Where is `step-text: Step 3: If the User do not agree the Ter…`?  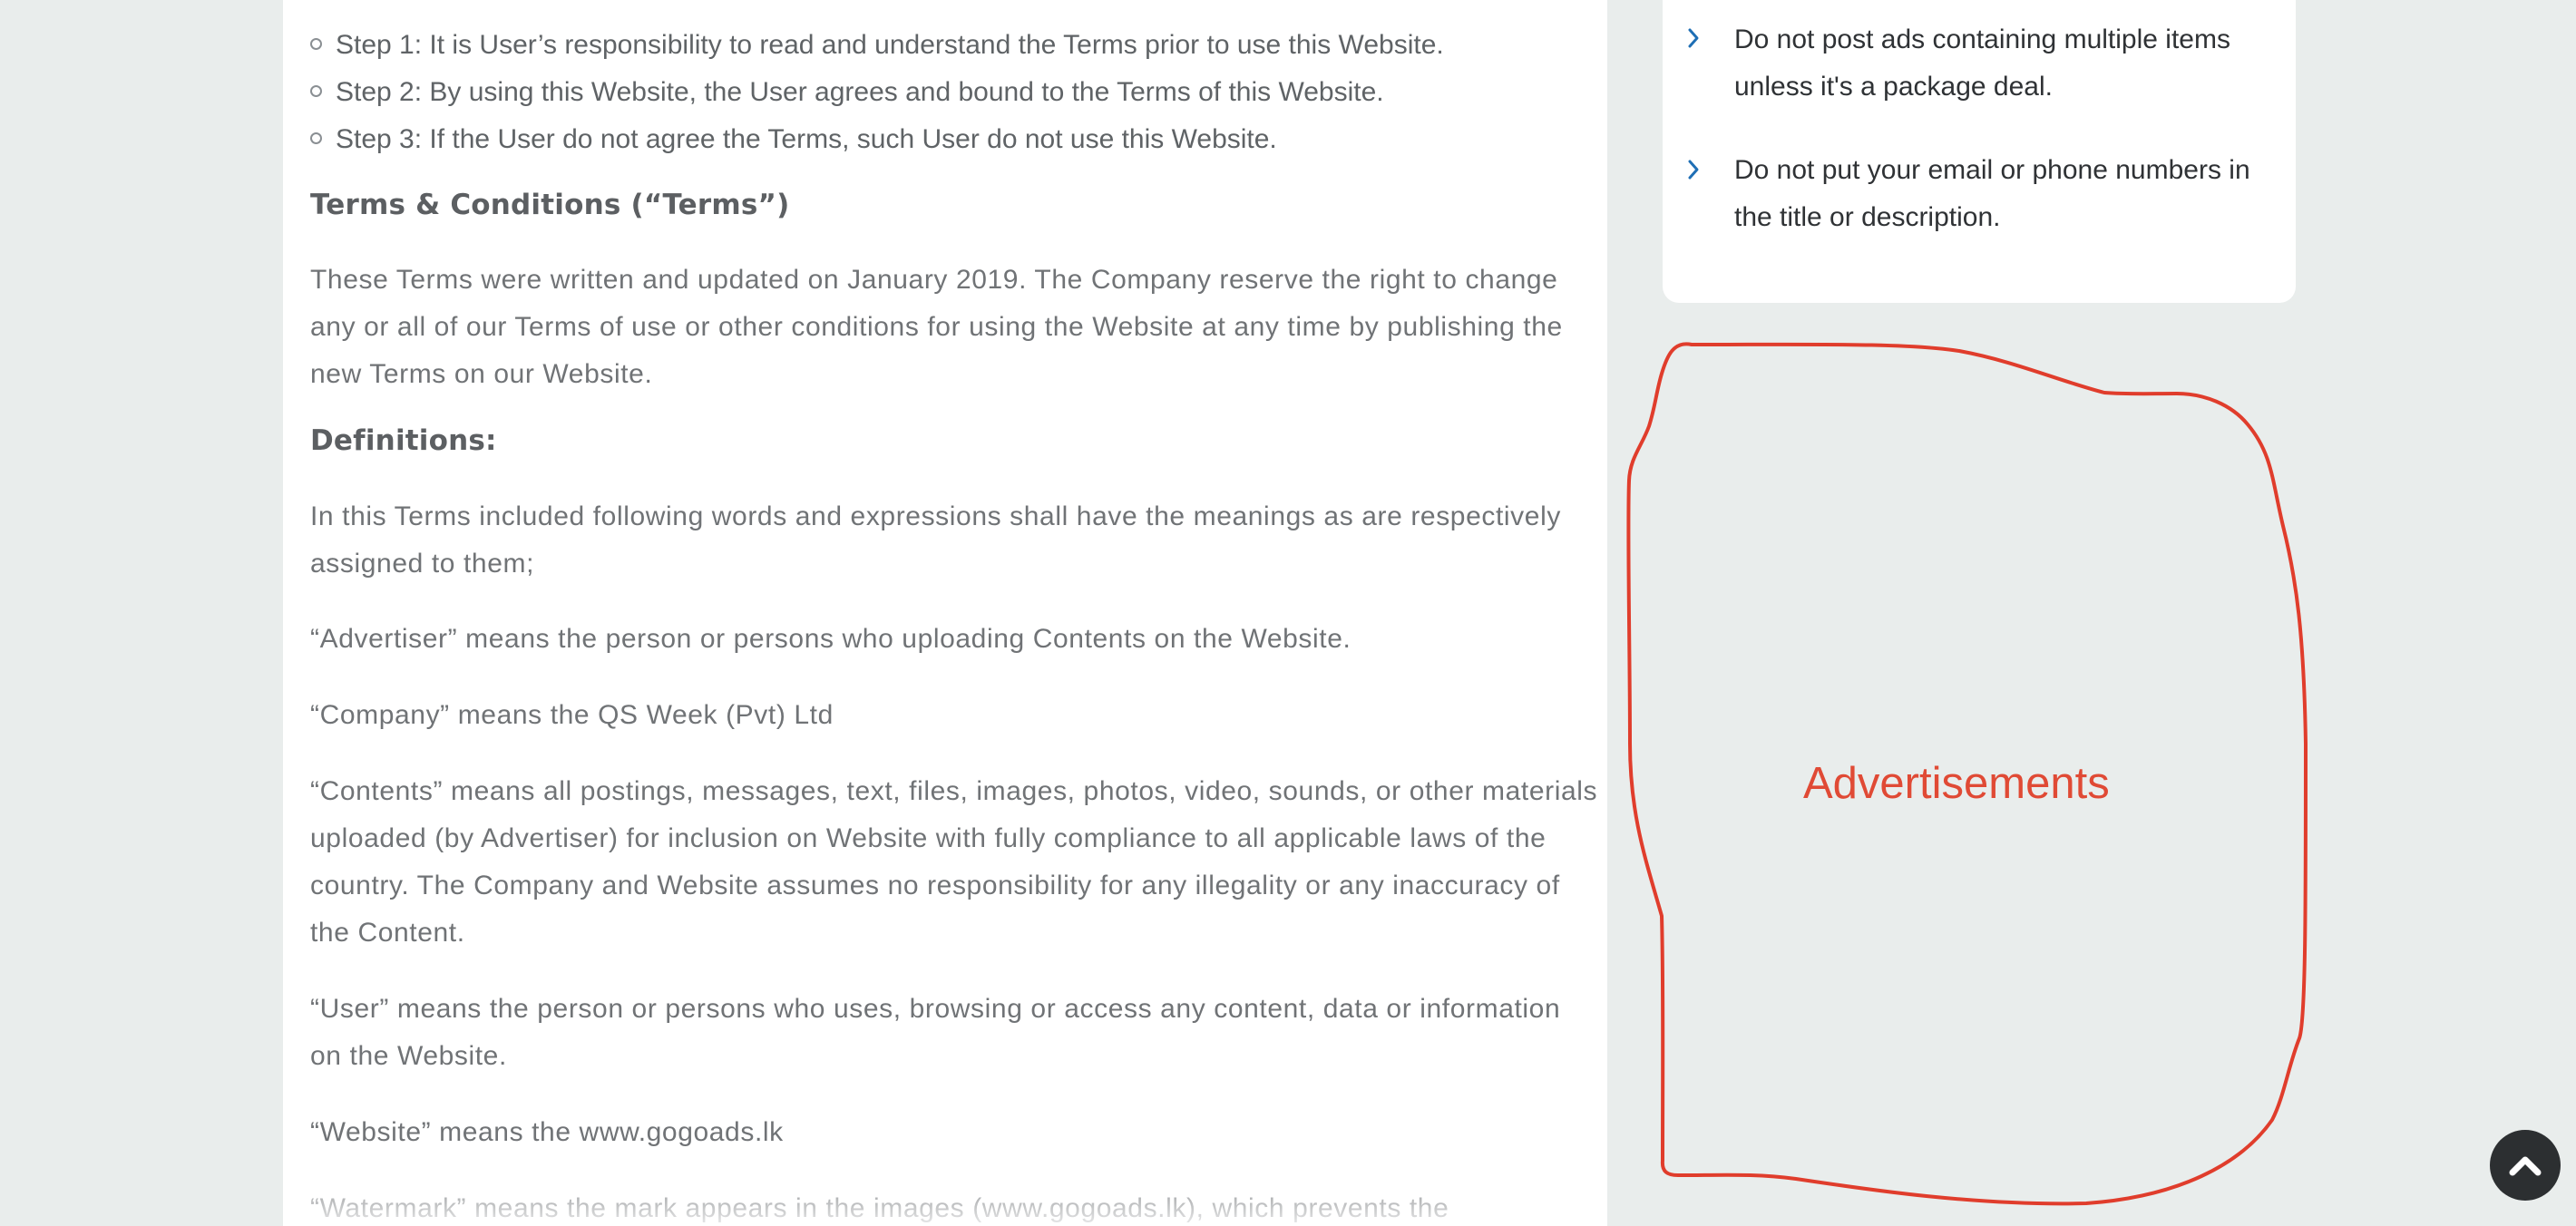 step-text: Step 3: If the User do not agree the Ter… is located at coordinates (806, 139).